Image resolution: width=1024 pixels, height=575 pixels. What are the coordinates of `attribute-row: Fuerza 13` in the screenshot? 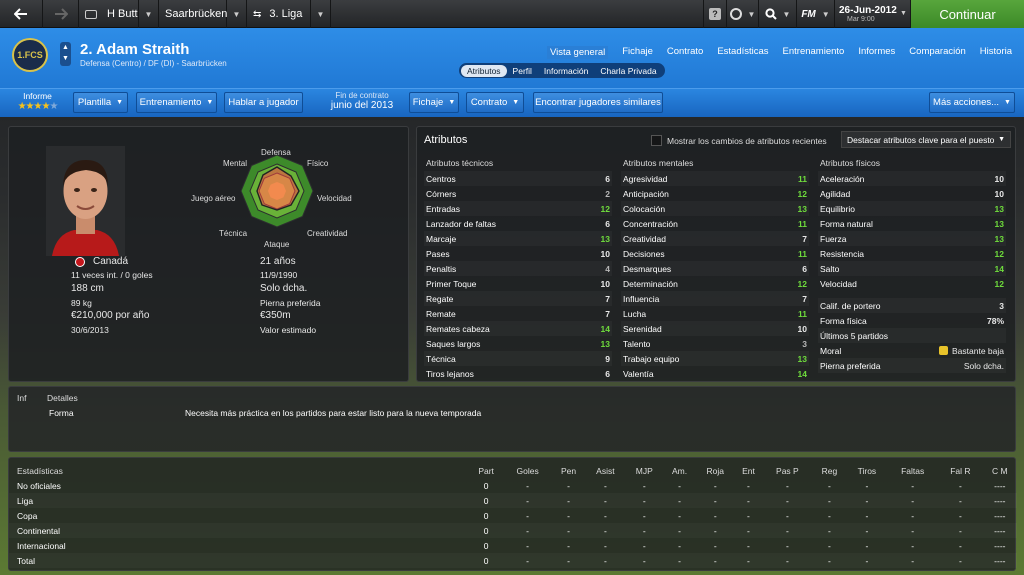 It's located at (912, 238).